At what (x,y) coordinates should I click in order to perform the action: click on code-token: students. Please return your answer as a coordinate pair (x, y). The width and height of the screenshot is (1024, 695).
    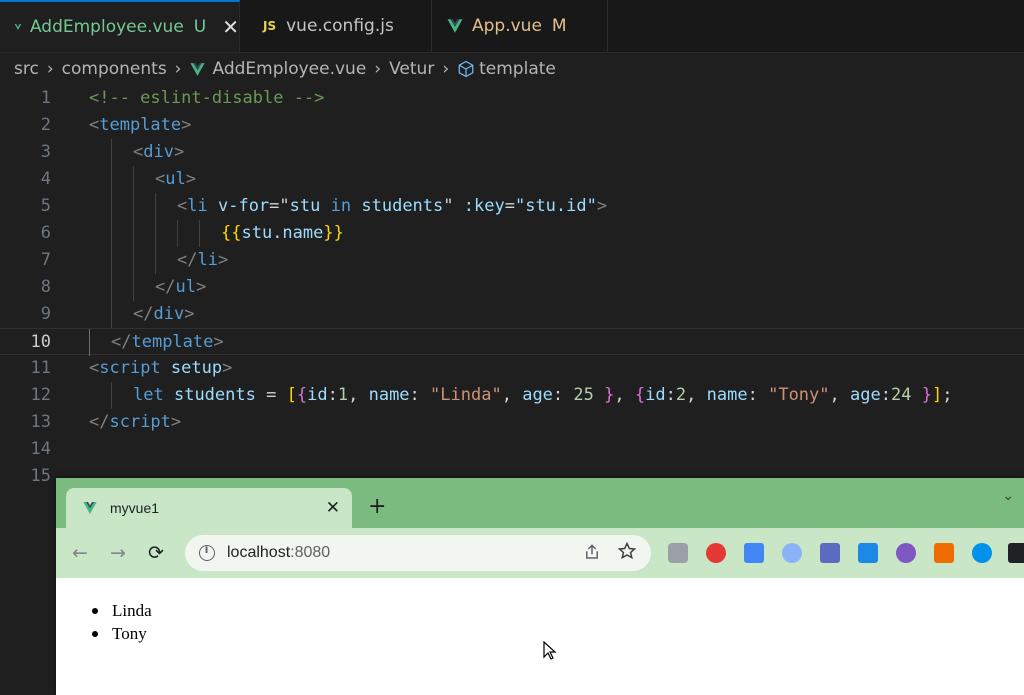
    Looking at the image, I should click on (402, 206).